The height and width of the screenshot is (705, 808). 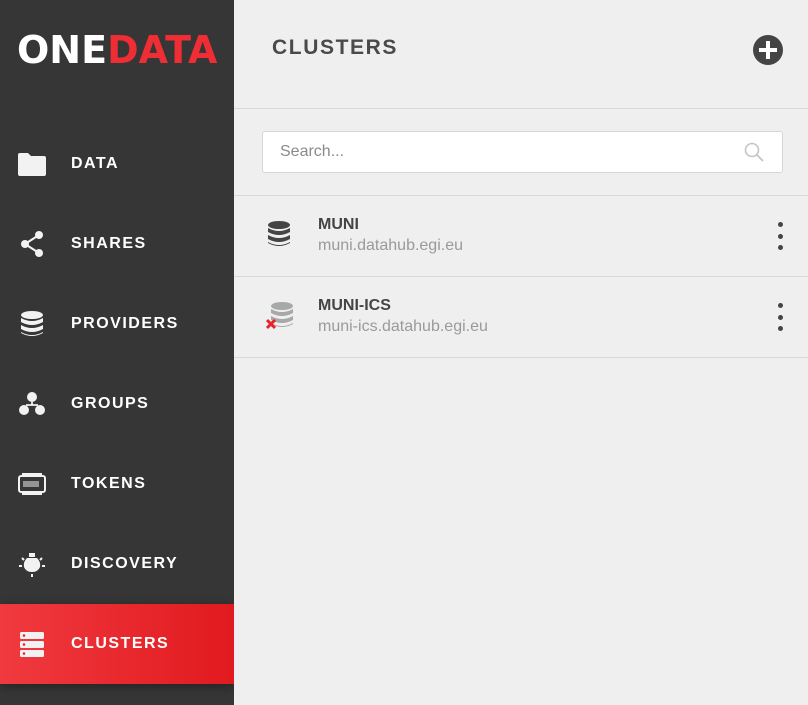 I want to click on add-cluster-button, so click(x=768, y=50).